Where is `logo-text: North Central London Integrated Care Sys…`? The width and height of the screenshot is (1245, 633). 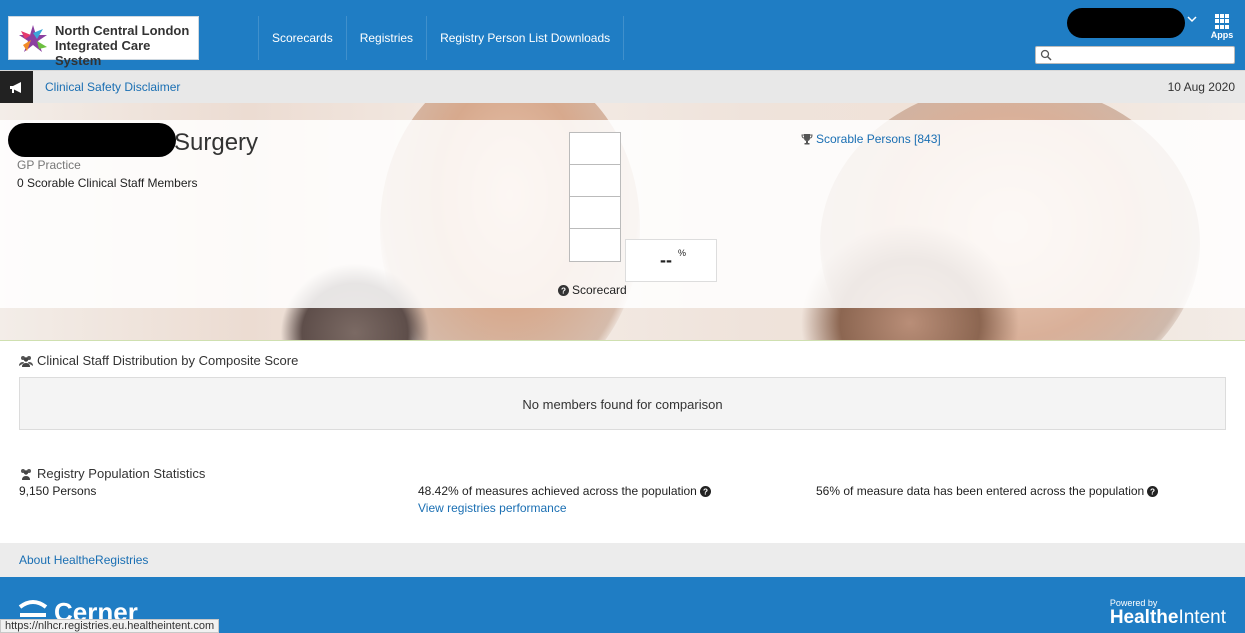
logo-text: North Central London Integrated Care Sys… is located at coordinates (126, 45).